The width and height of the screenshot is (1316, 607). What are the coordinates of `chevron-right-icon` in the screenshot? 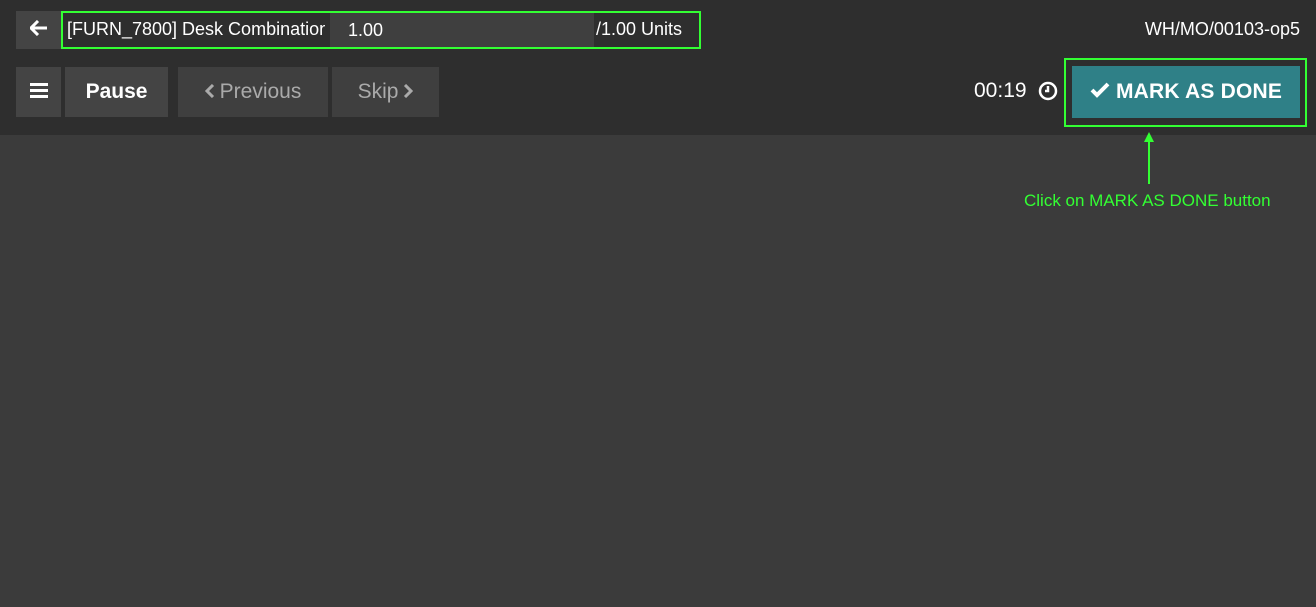 It's located at (408, 92).